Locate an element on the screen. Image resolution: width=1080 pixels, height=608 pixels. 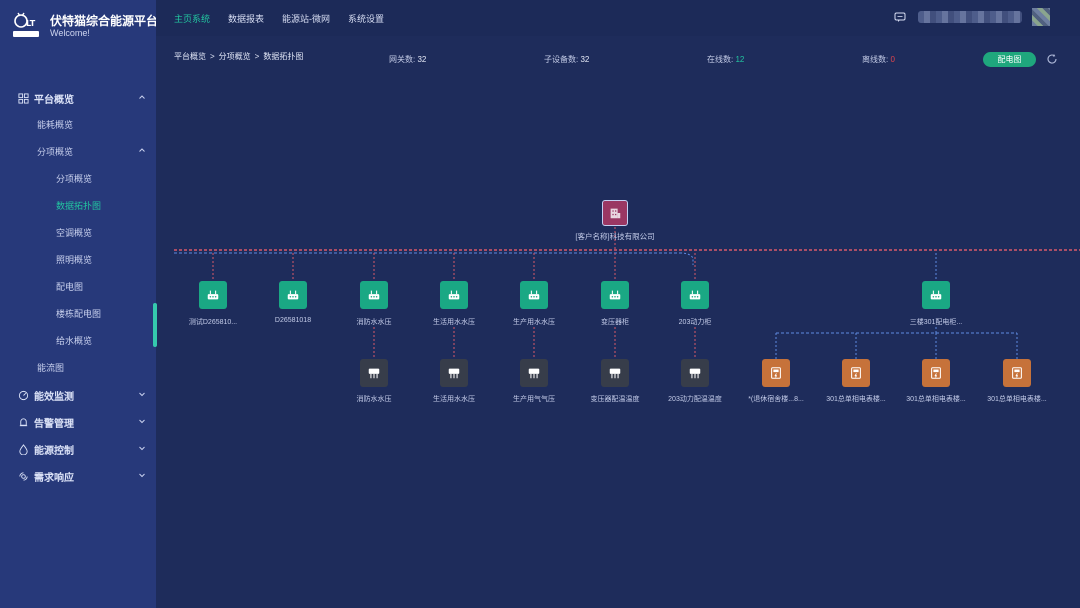
sidebar-item: 空调概览 is located at coordinates (78, 232).